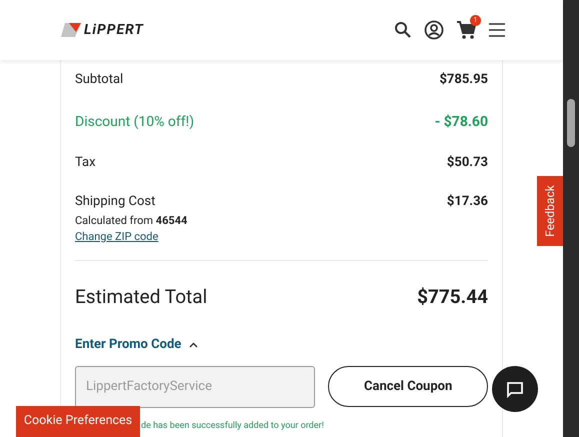  I want to click on chat-button, so click(515, 389).